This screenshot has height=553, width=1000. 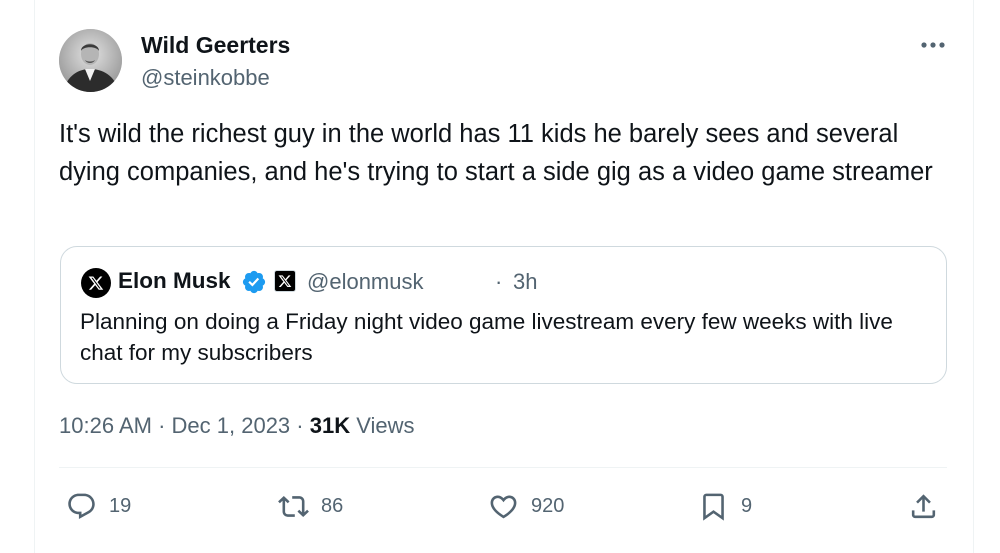 What do you see at coordinates (365, 281) in the screenshot?
I see `quote-author-handle: @elonmusk` at bounding box center [365, 281].